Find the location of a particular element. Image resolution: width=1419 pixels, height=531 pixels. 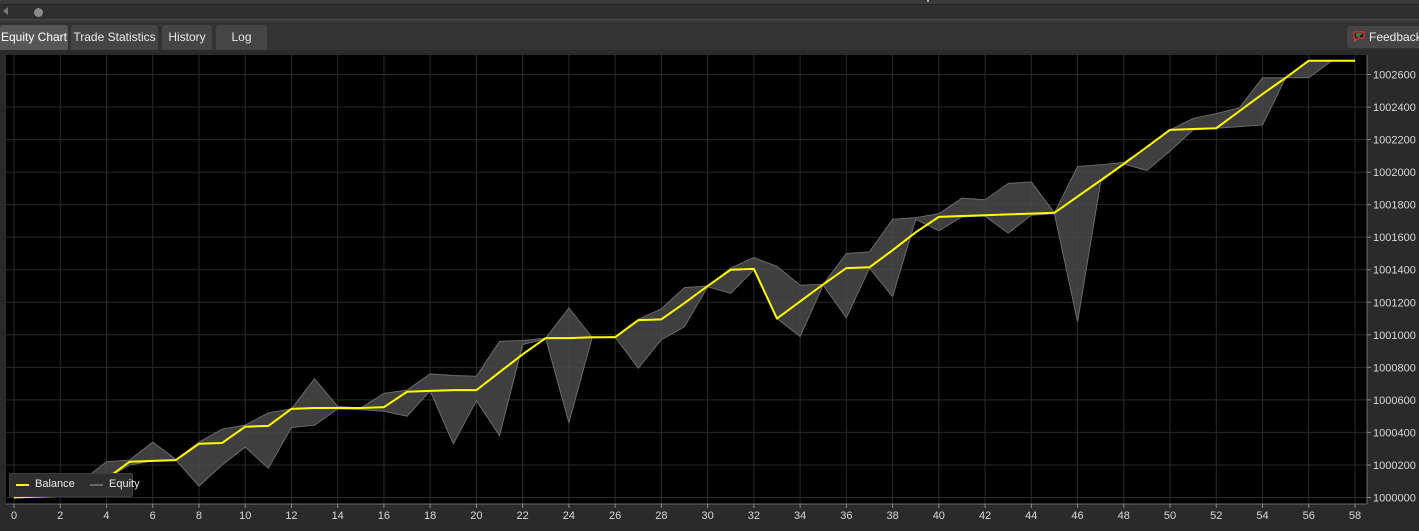

tab-trade-statistics: Trade Statistics is located at coordinates (114, 37).